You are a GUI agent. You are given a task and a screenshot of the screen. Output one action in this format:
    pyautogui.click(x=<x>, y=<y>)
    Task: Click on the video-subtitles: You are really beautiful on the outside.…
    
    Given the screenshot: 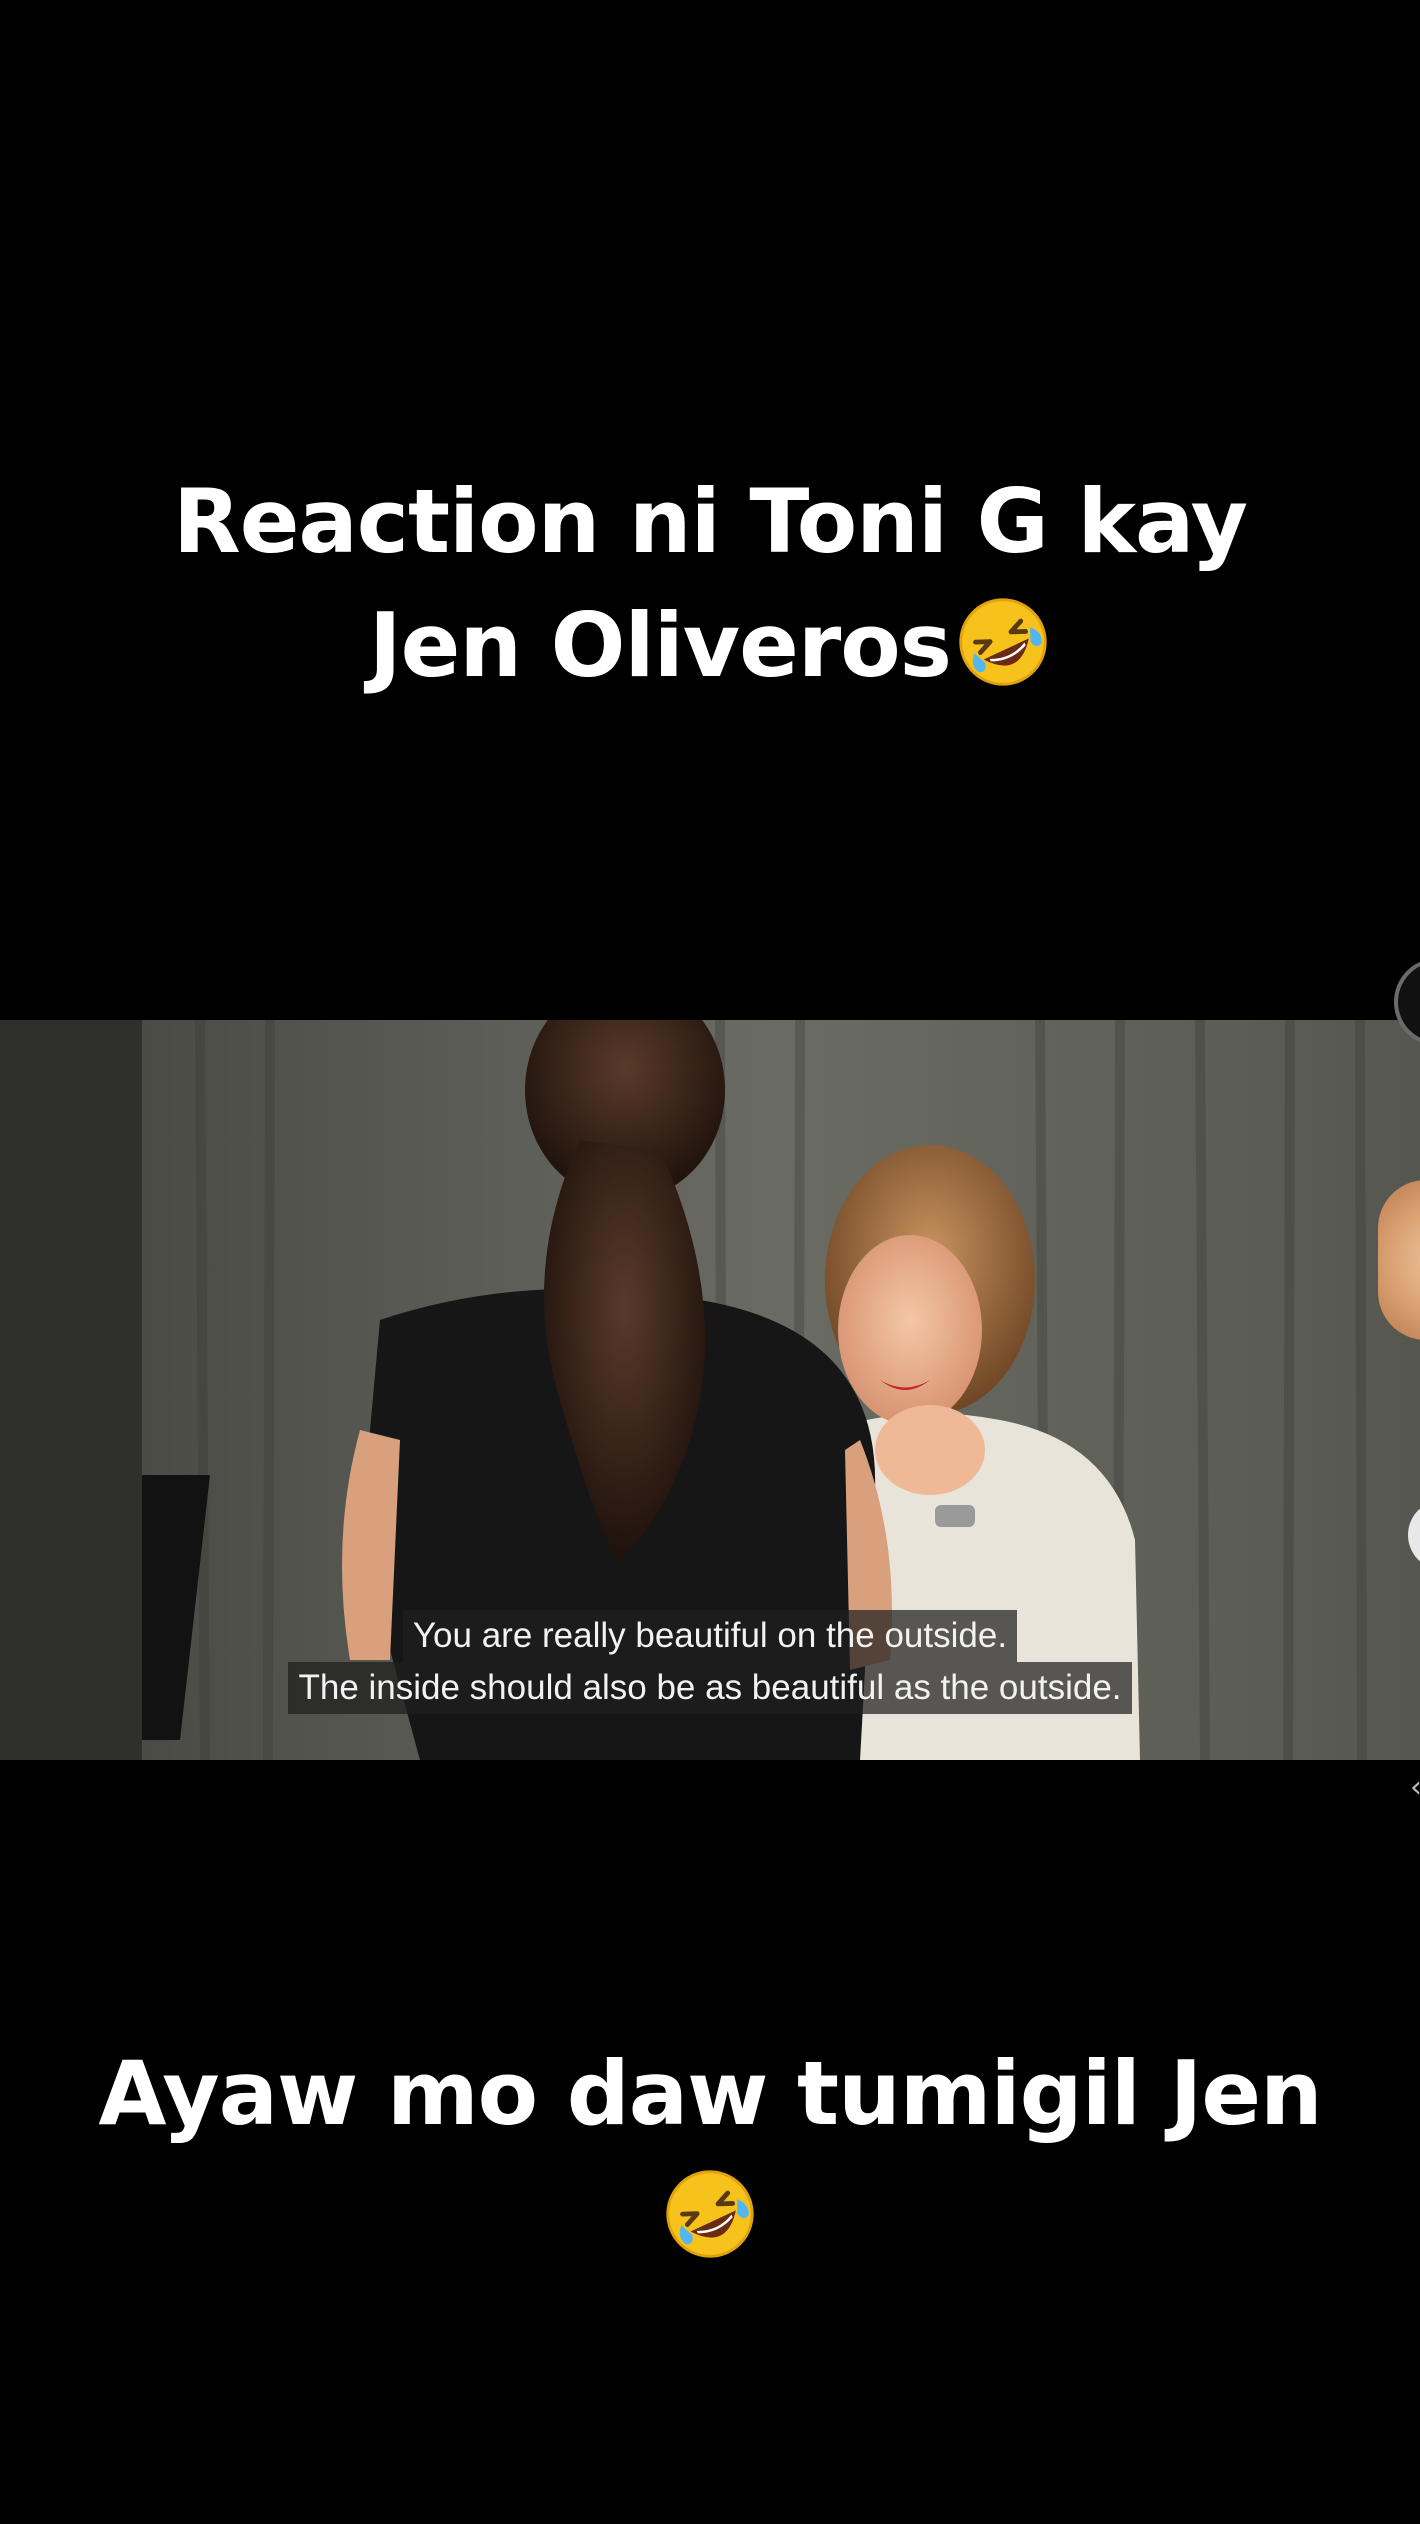 What is the action you would take?
    pyautogui.click(x=710, y=1662)
    